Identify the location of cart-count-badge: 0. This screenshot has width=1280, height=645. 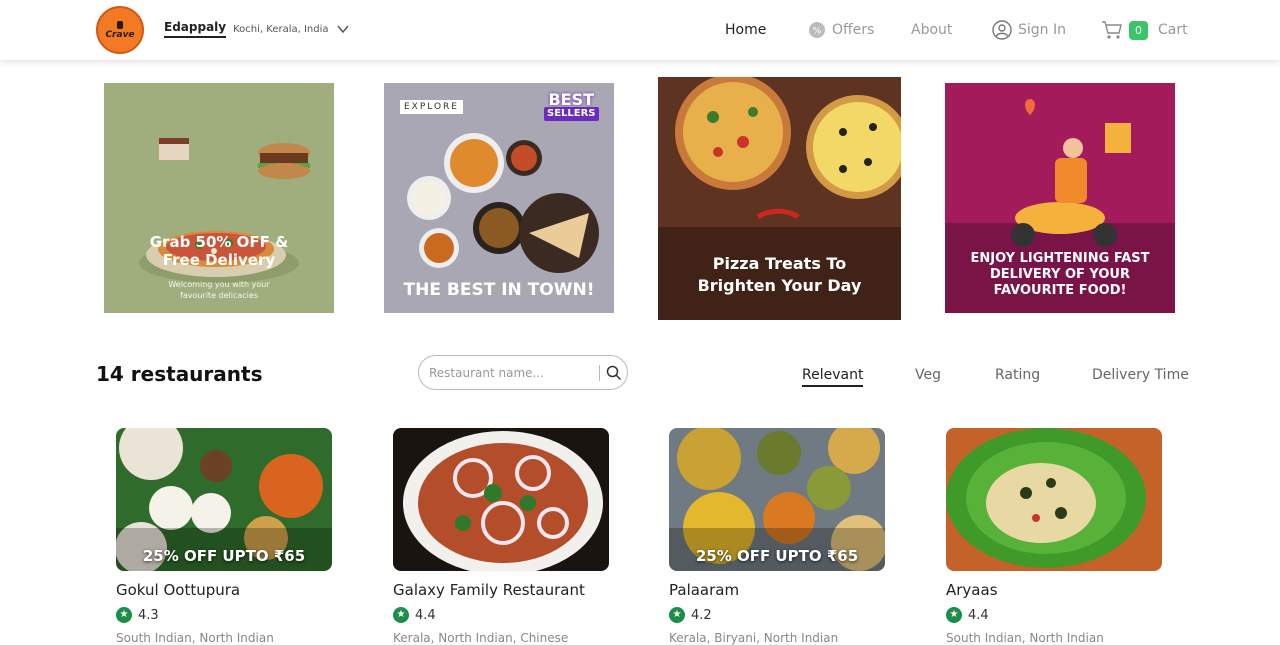
(1138, 30).